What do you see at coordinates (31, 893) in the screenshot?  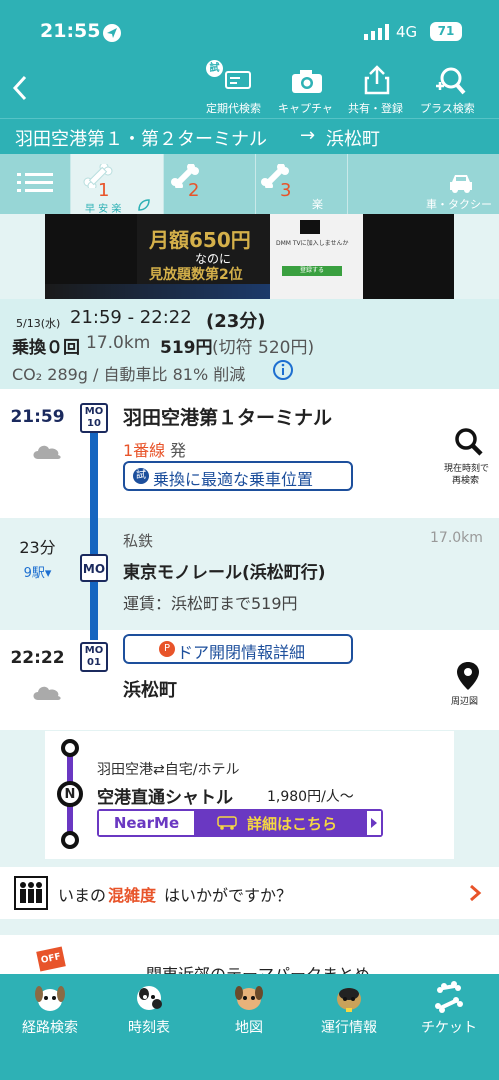 I see `crowd-icon` at bounding box center [31, 893].